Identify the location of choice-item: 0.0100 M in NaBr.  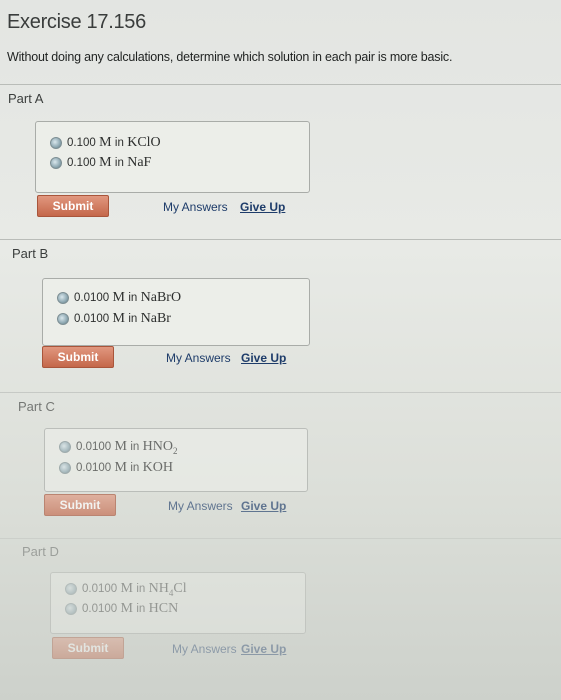
(114, 319).